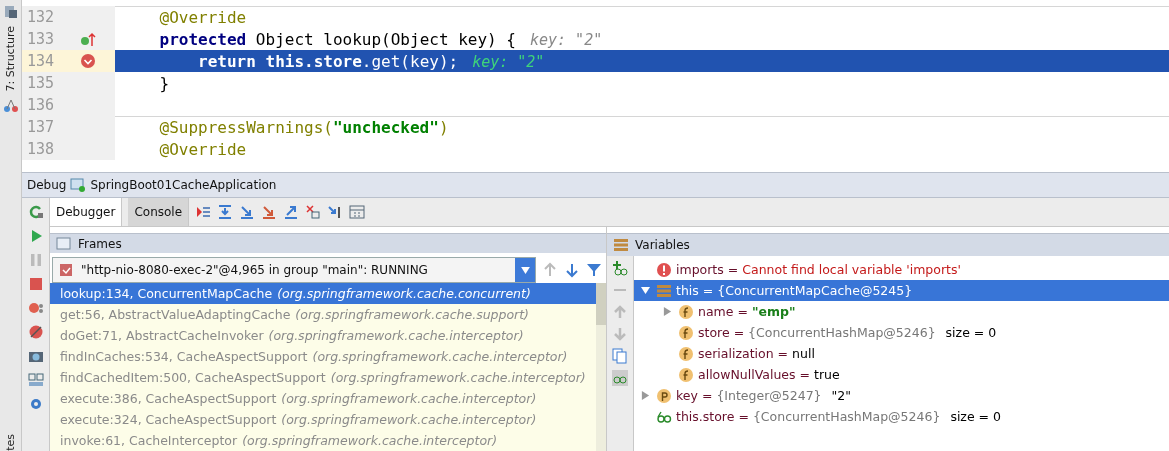 This screenshot has height=451, width=1169. What do you see at coordinates (572, 270) in the screenshot?
I see `down-arrow-icon` at bounding box center [572, 270].